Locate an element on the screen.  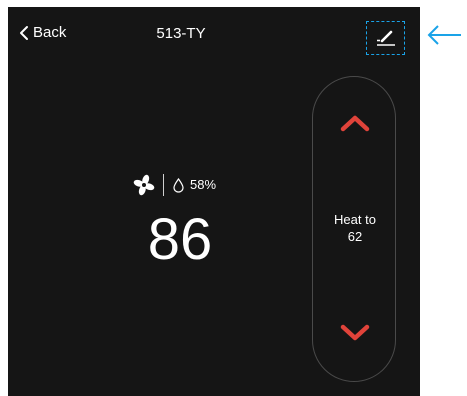
chevron-up-icon is located at coordinates (355, 123).